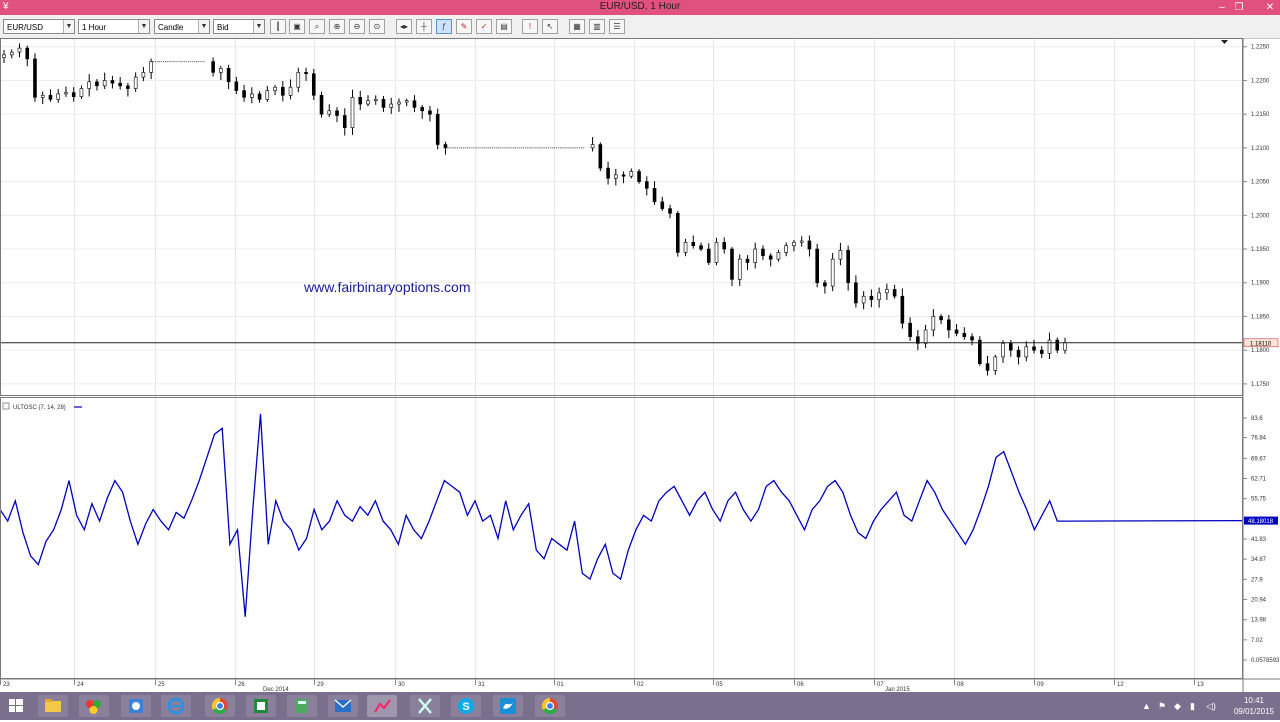  What do you see at coordinates (424, 26) in the screenshot?
I see `crosshair-icon: ┼` at bounding box center [424, 26].